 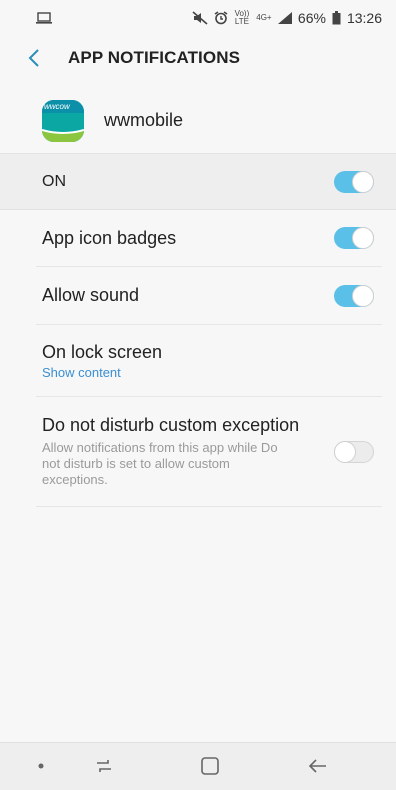 I want to click on mute-icon, so click(x=200, y=18).